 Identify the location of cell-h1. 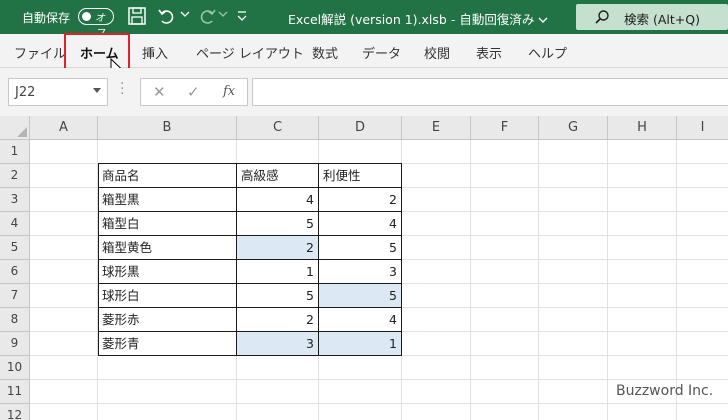
(642, 152).